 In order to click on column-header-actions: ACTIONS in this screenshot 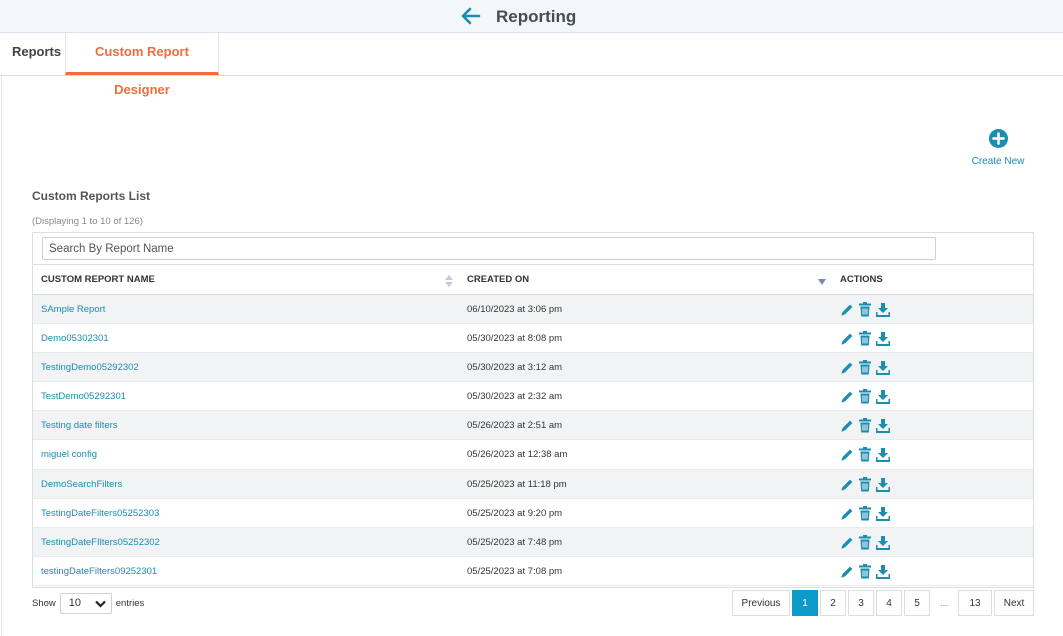, I will do `click(861, 279)`.